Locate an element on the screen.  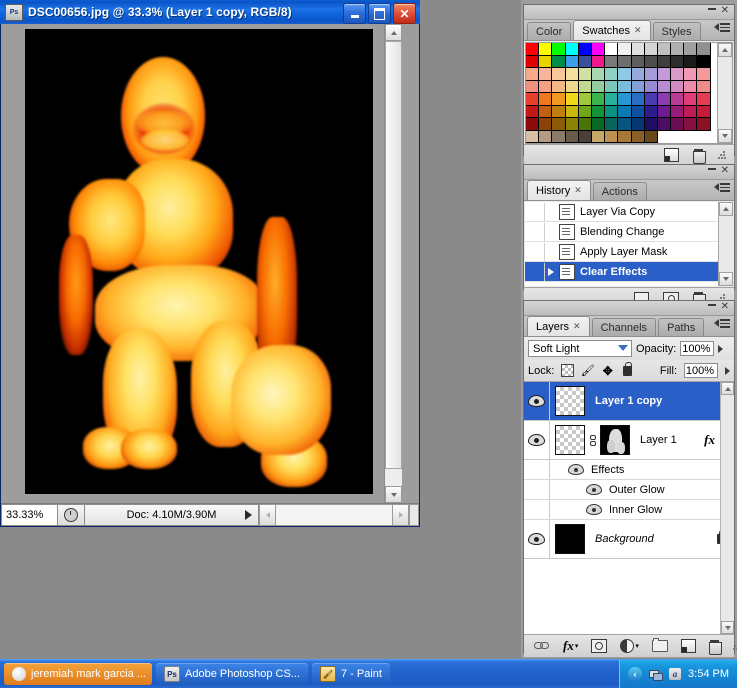
history-item-selected: Clear Effects is located at coordinates (629, 272).